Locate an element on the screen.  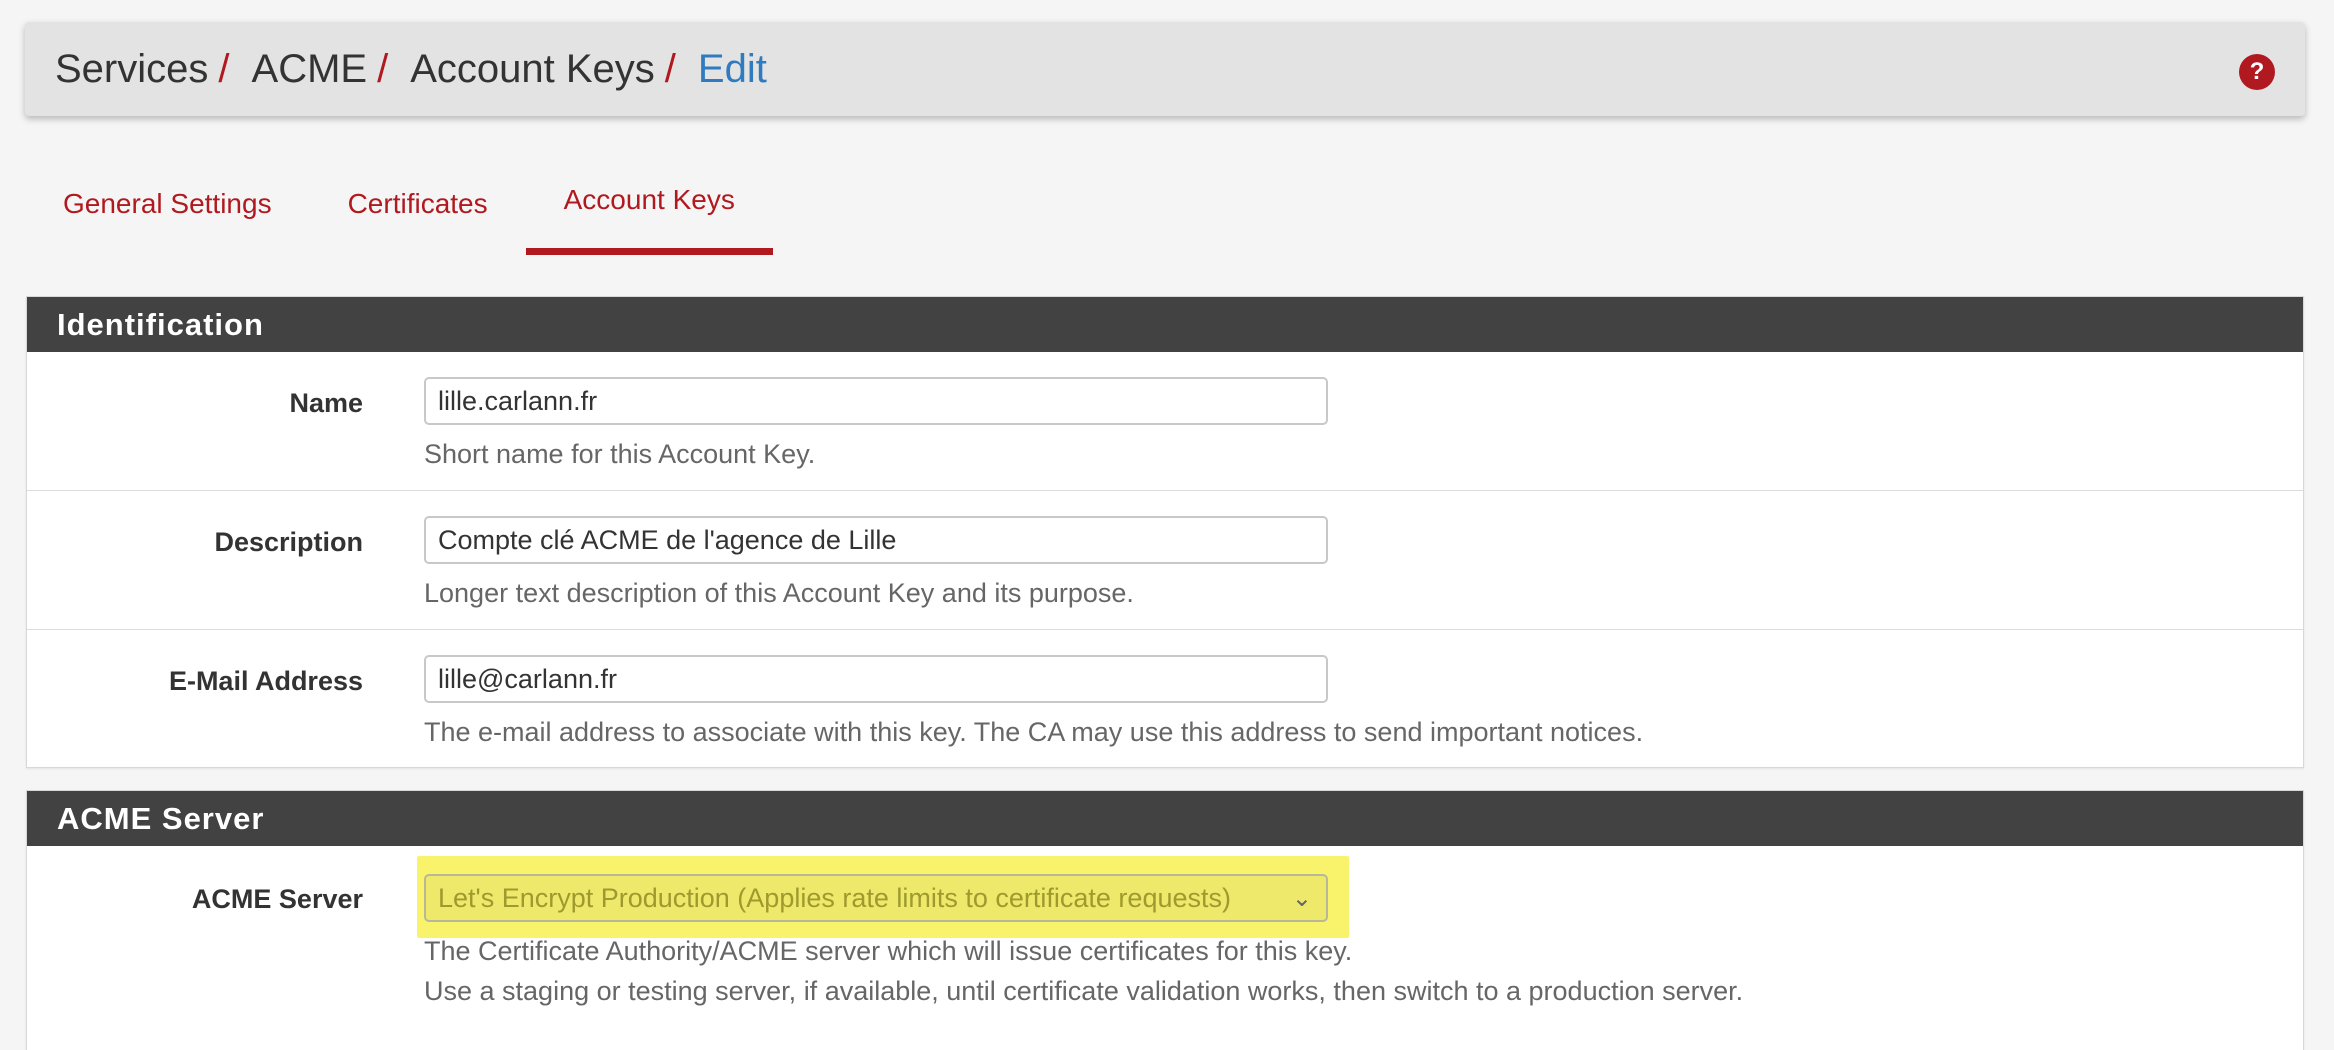
breadcrumb: Services / ACME / Account Keys / Edit ? is located at coordinates (1165, 69).